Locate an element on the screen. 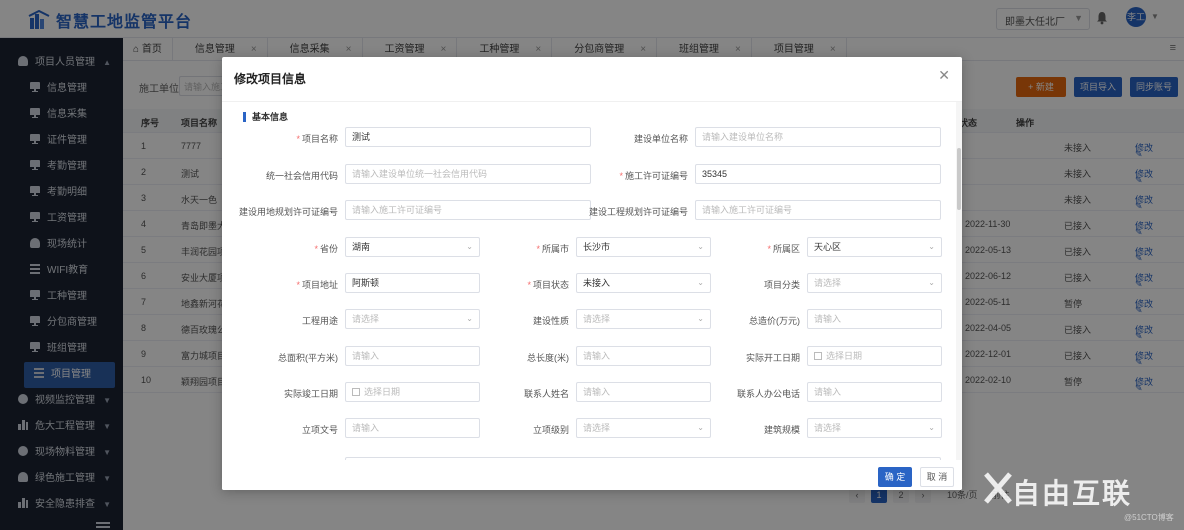 The image size is (1184, 530). field-label-text: 建设用地规划许可证编号 is located at coordinates (288, 212).